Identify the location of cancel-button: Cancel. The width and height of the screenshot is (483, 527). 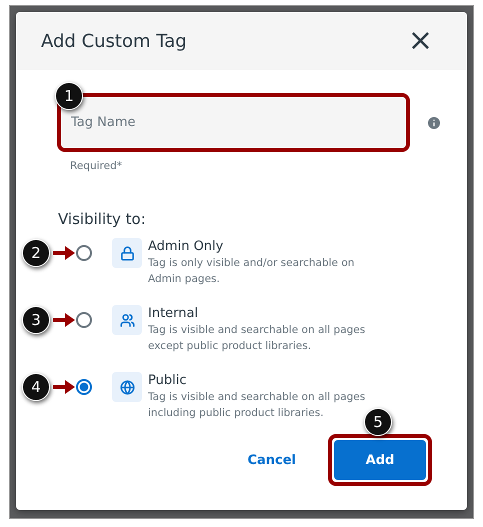
(271, 460).